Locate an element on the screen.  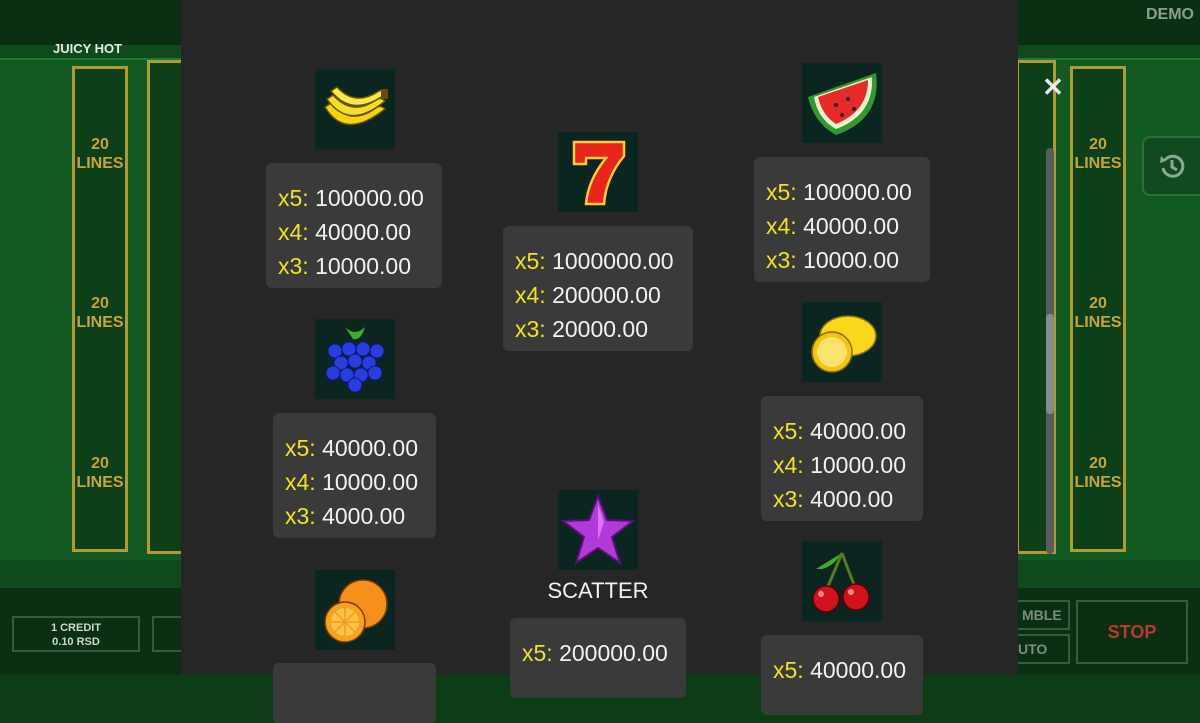
payout-row: x4: 200000.00 is located at coordinates (588, 295).